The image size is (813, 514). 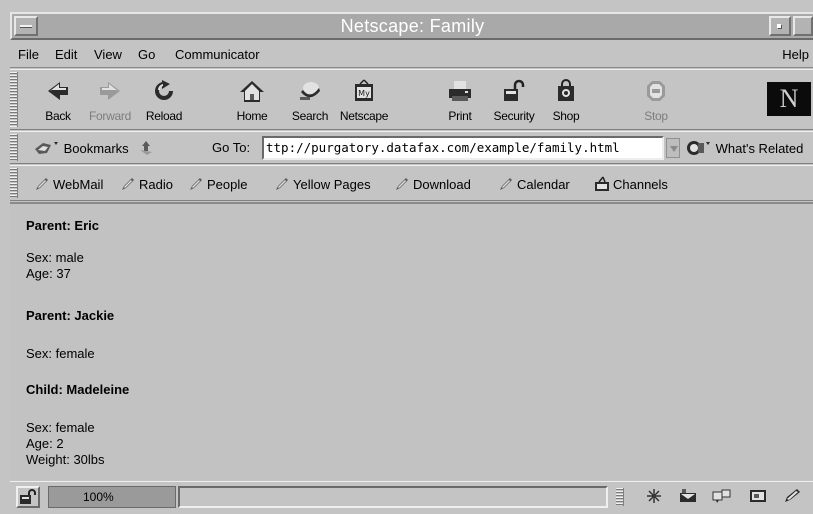 What do you see at coordinates (70, 315) in the screenshot?
I see `parent-heading: Parent: Jackie` at bounding box center [70, 315].